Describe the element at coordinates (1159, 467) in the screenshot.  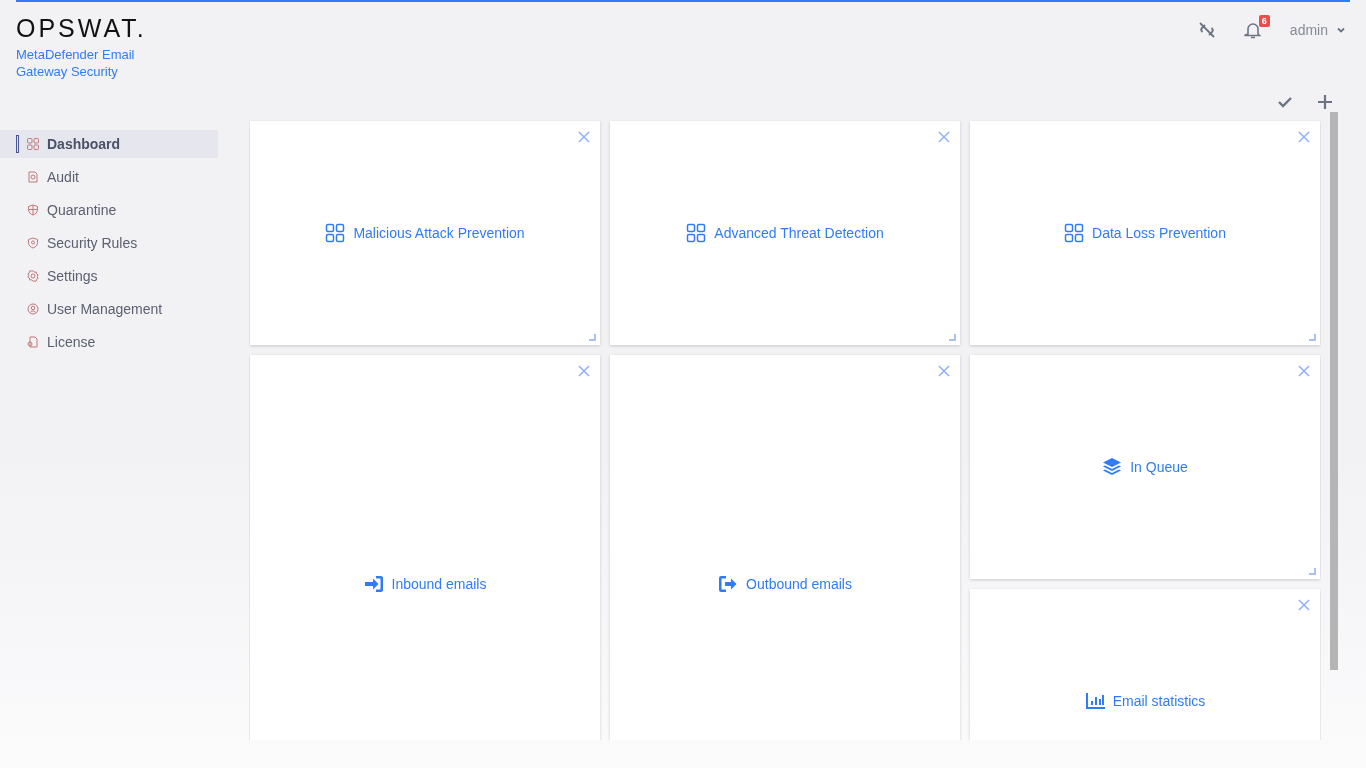
I see `widget-title: In Queue` at that location.